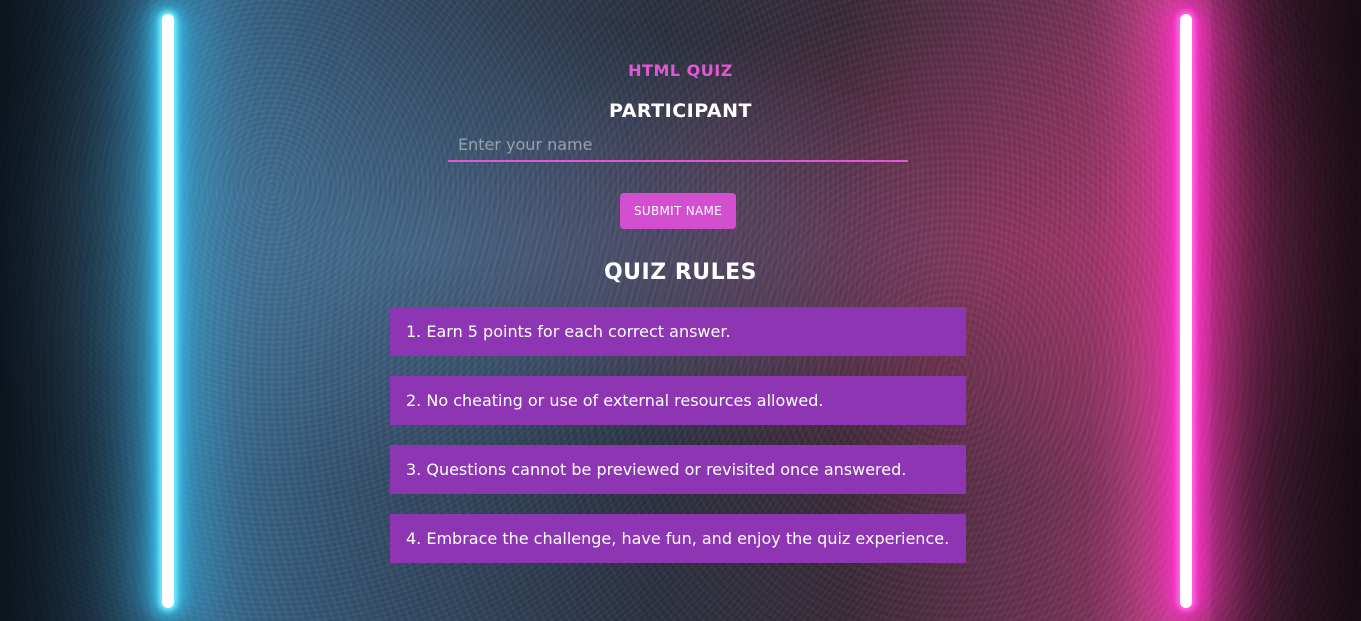  Describe the element at coordinates (680, 70) in the screenshot. I see `app-title: HTML QUIZ` at that location.